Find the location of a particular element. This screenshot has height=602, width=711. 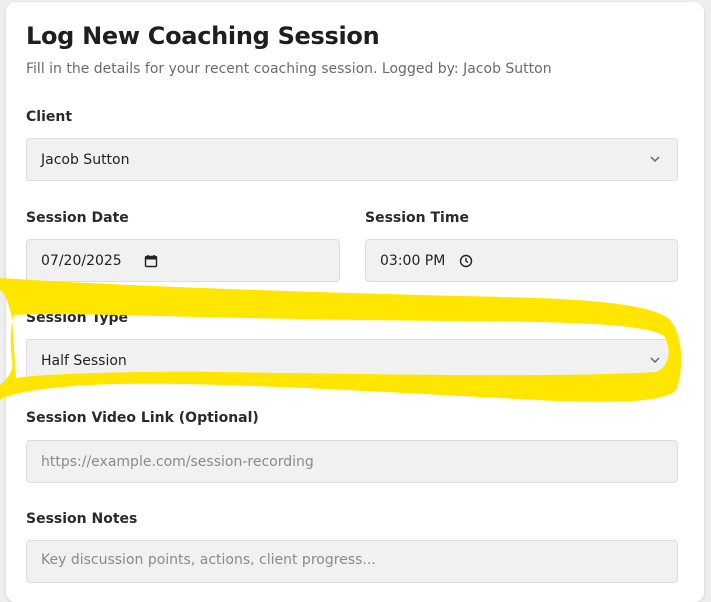

session-type-select: Half Session is located at coordinates (352, 360).